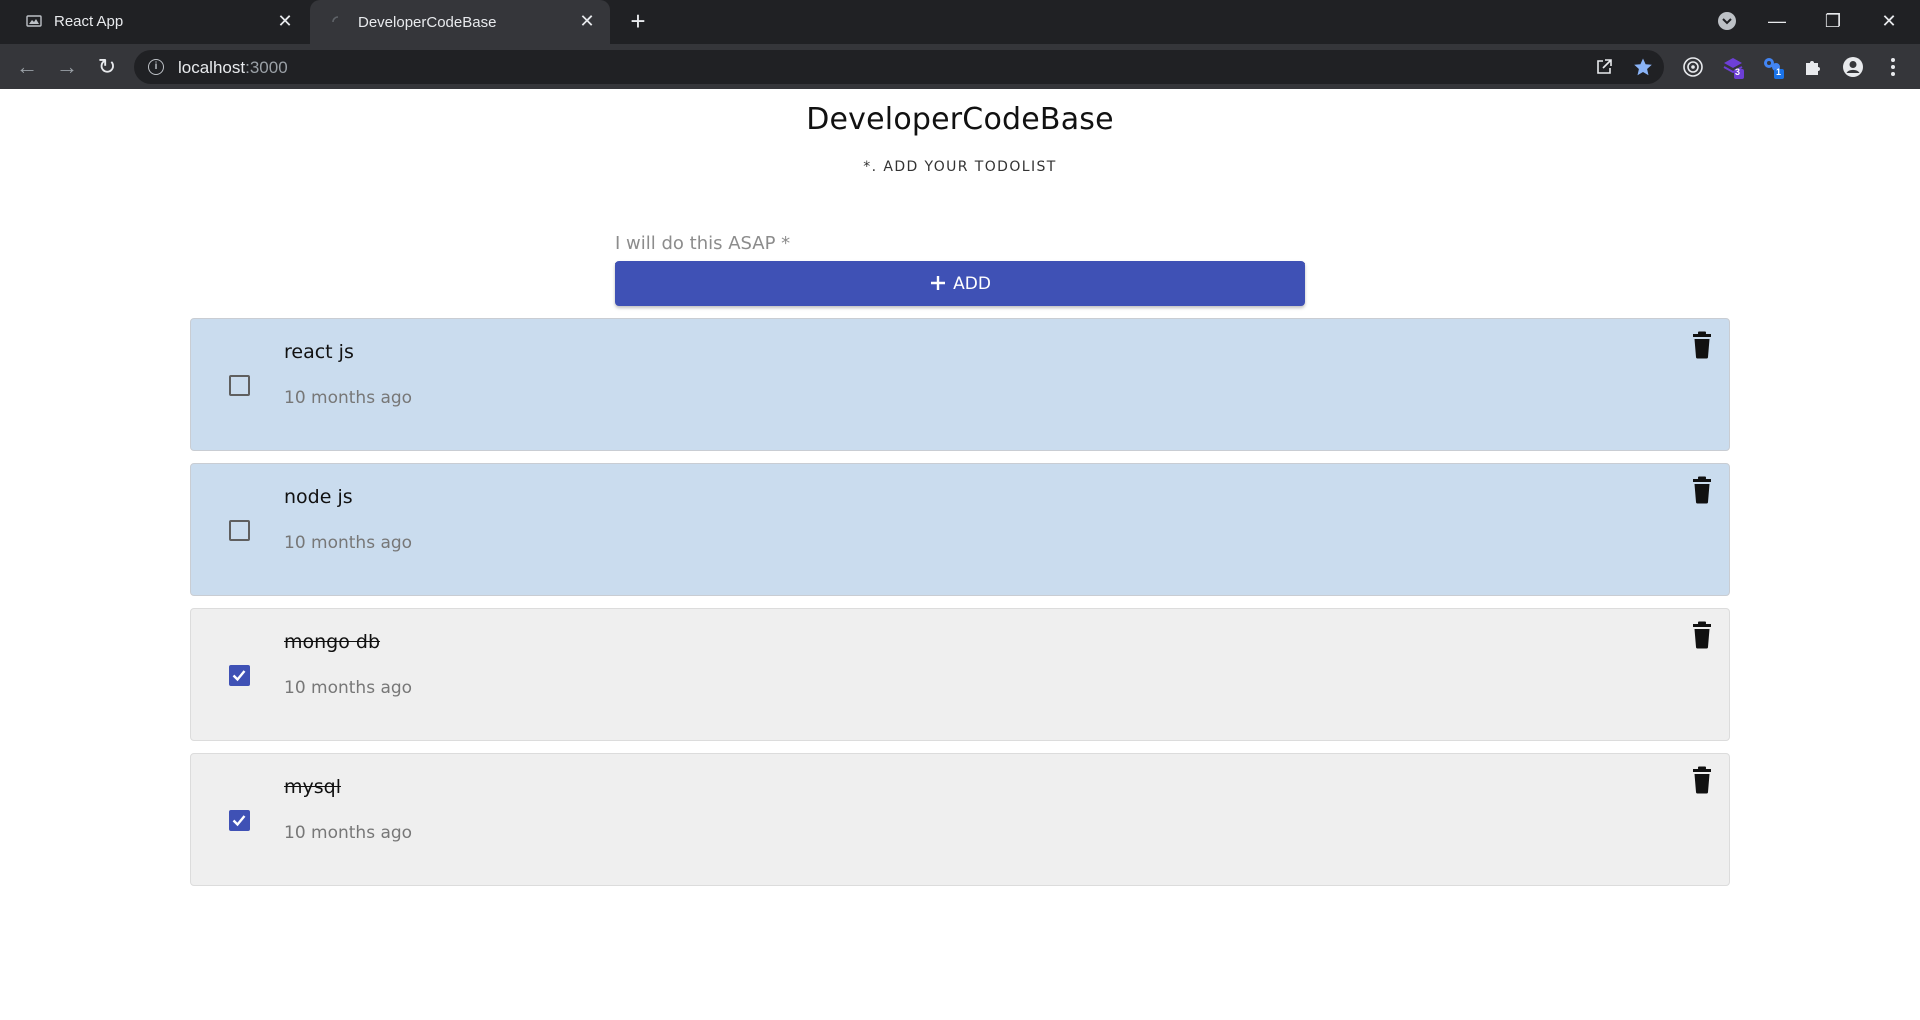  What do you see at coordinates (107, 67) in the screenshot?
I see `reload-button: ↻` at bounding box center [107, 67].